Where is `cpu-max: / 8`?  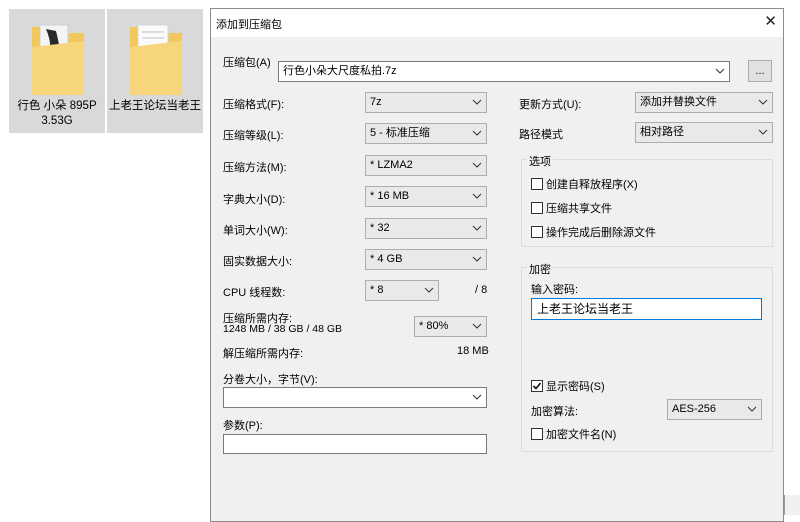
cpu-max: / 8 is located at coordinates (481, 290).